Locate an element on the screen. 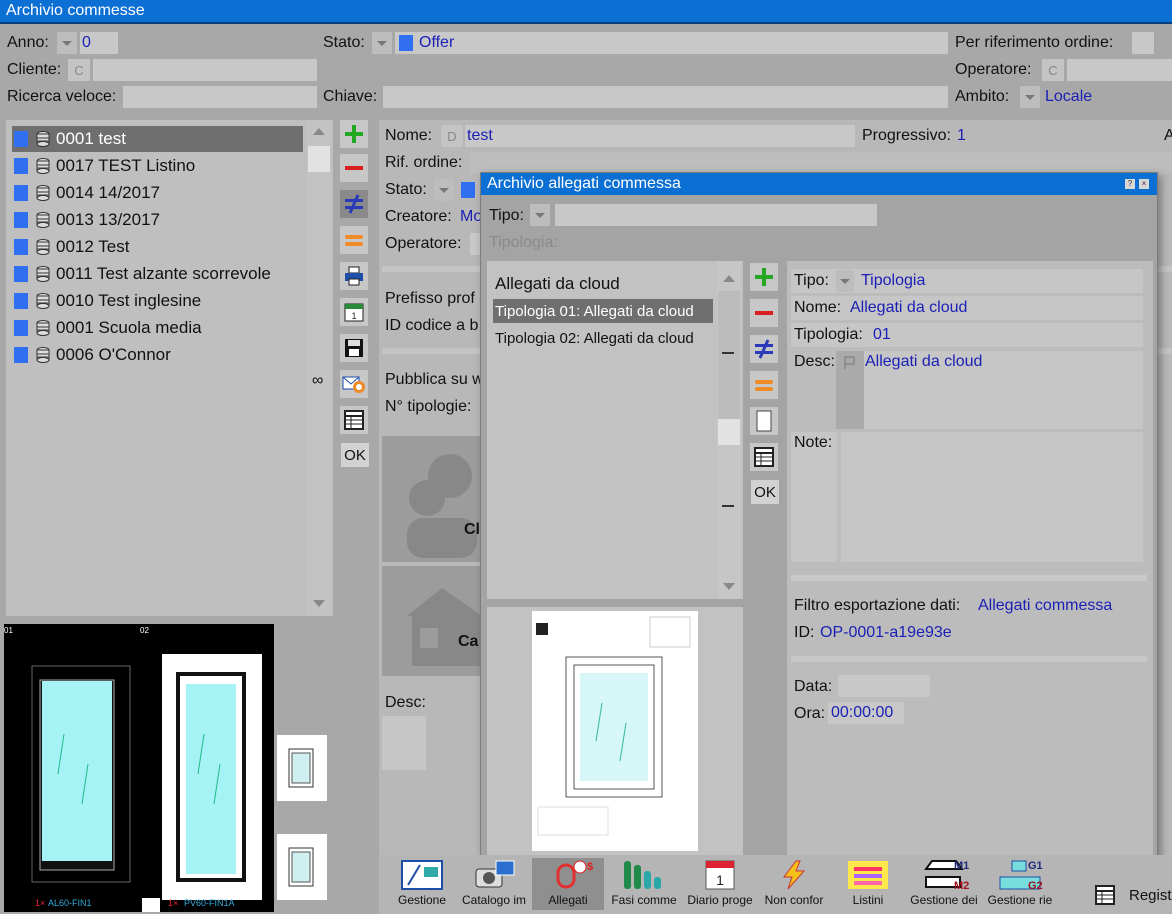 This screenshot has height=914, width=1172. job-list-item: 0017 TEST Listino is located at coordinates (157, 166).